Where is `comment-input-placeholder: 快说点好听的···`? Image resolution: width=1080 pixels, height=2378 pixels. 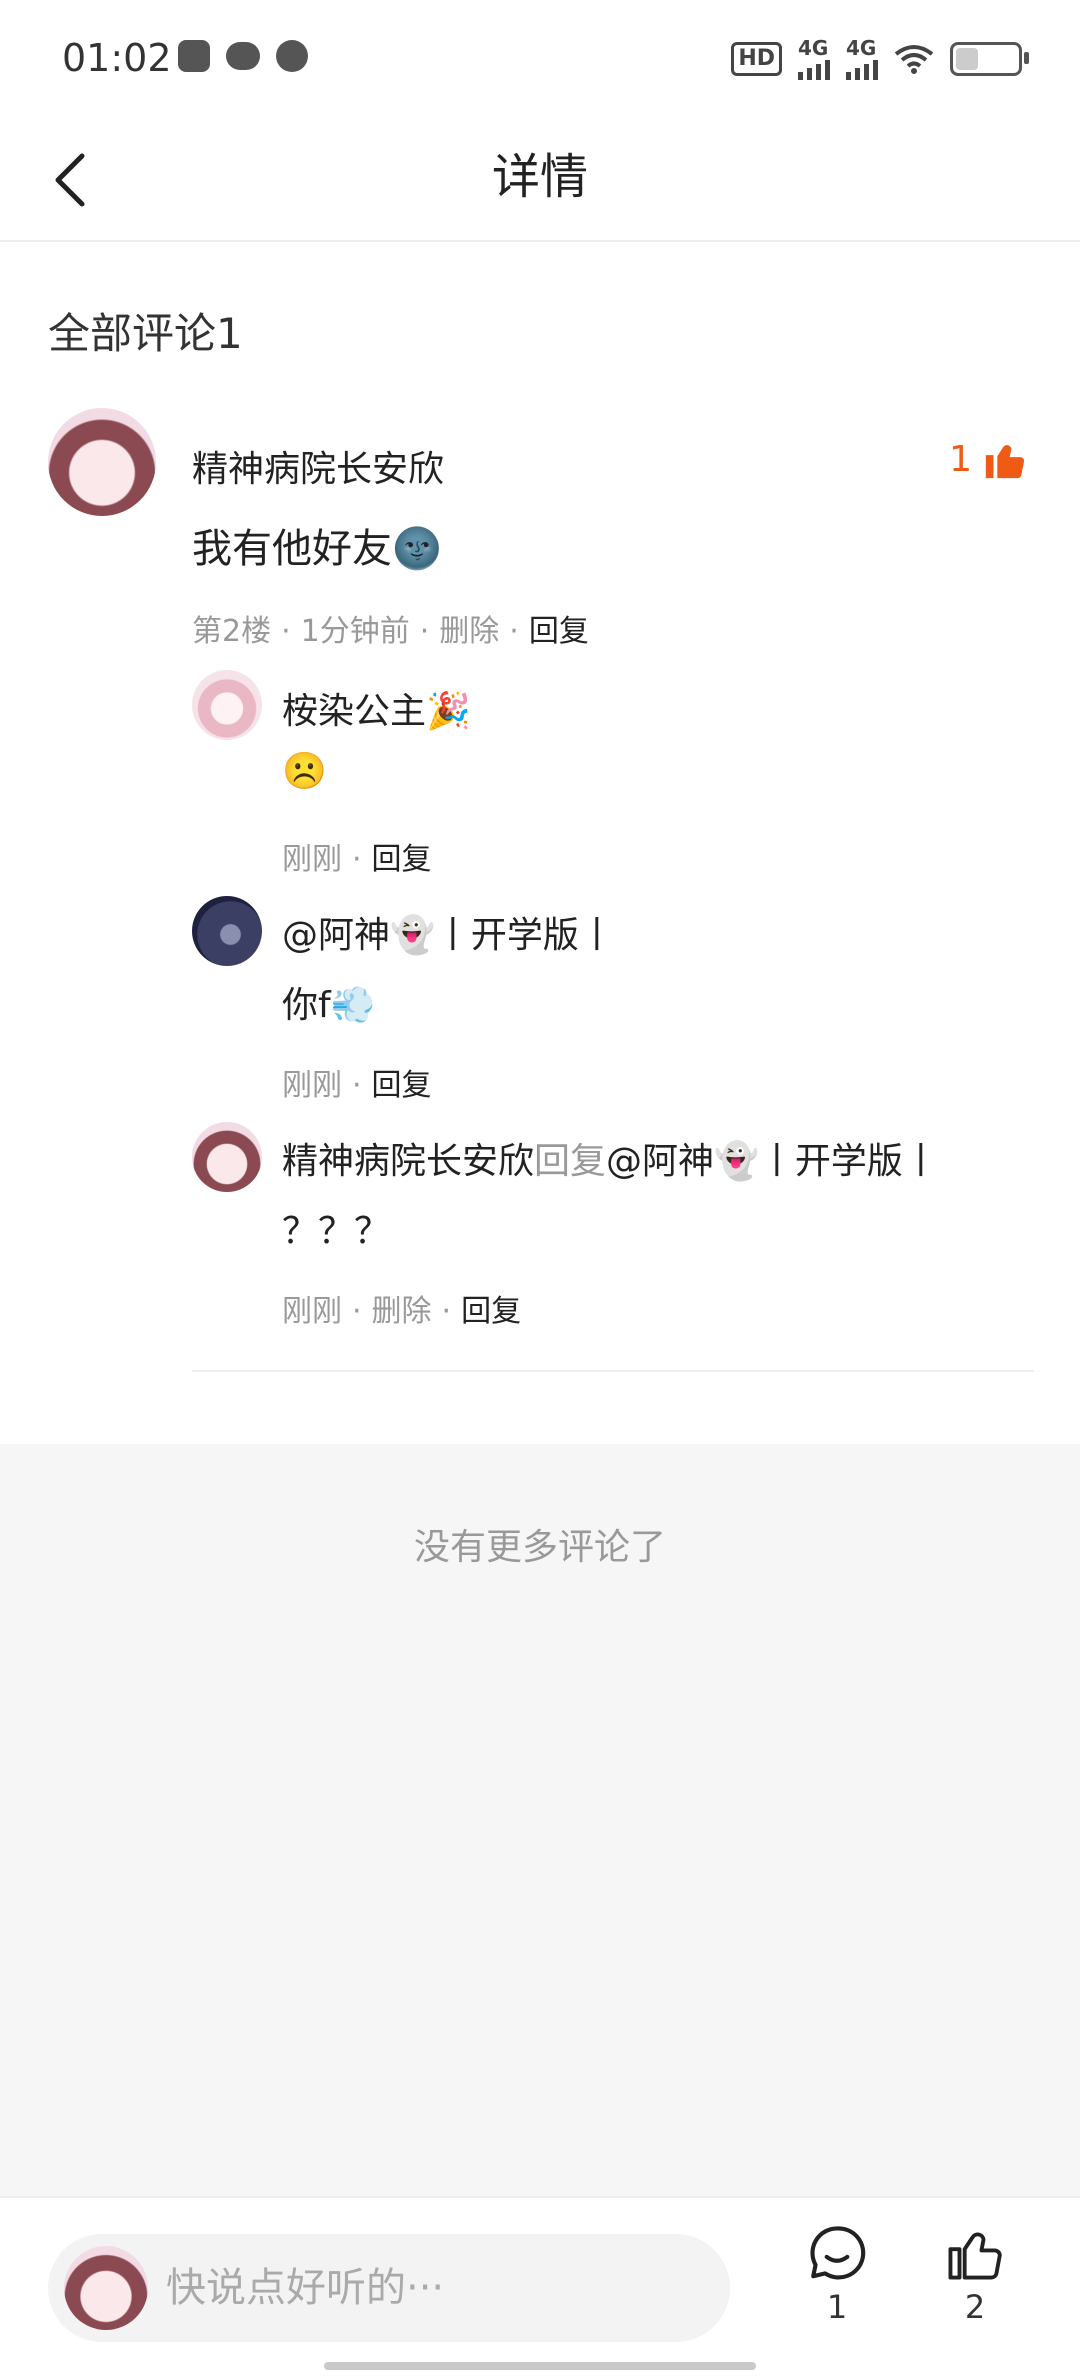 comment-input-placeholder: 快说点好听的··· is located at coordinates (305, 2288).